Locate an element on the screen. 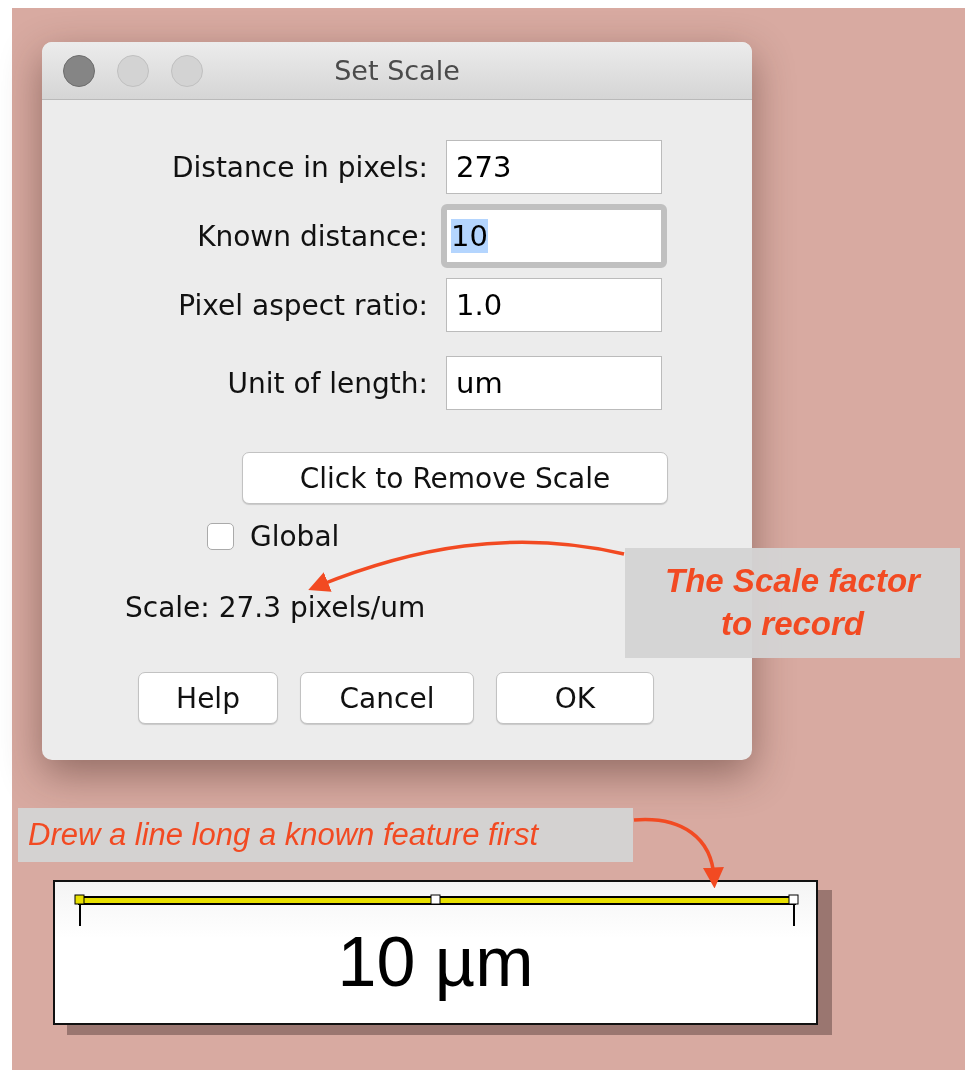 The height and width of the screenshot is (1078, 965). callout-note: The Scale factor to record is located at coordinates (792, 603).